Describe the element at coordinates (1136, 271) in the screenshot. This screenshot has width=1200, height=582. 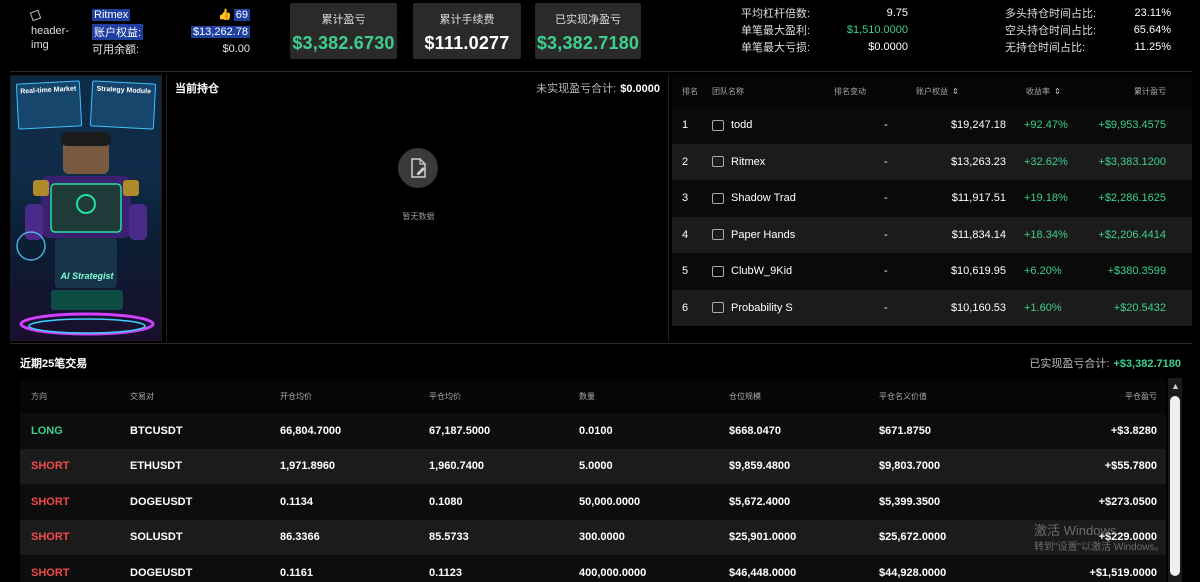
I see `cumulative-pnl: +$380.3599` at that location.